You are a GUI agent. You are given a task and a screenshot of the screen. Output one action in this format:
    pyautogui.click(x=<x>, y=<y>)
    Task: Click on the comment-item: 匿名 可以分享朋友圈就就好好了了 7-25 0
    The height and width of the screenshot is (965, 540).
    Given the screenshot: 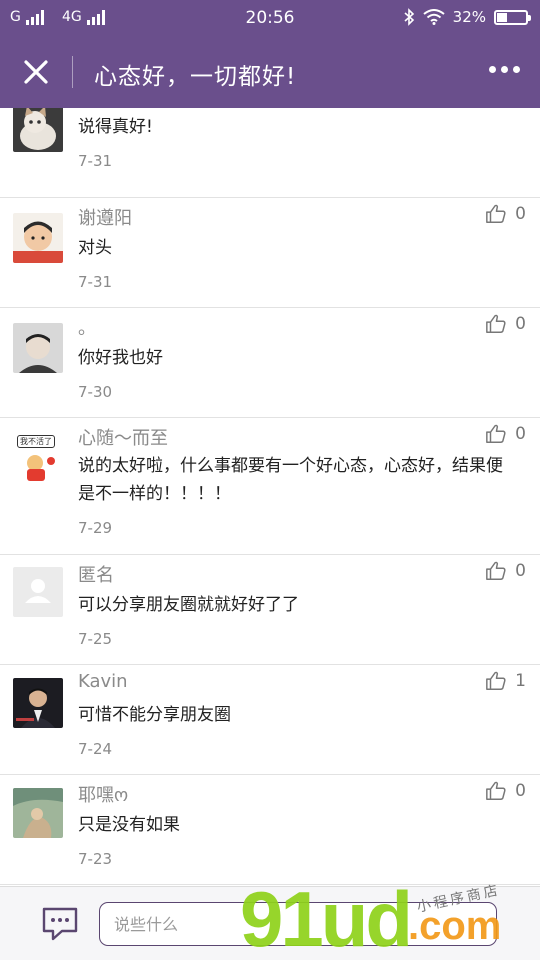 What is the action you would take?
    pyautogui.click(x=270, y=610)
    